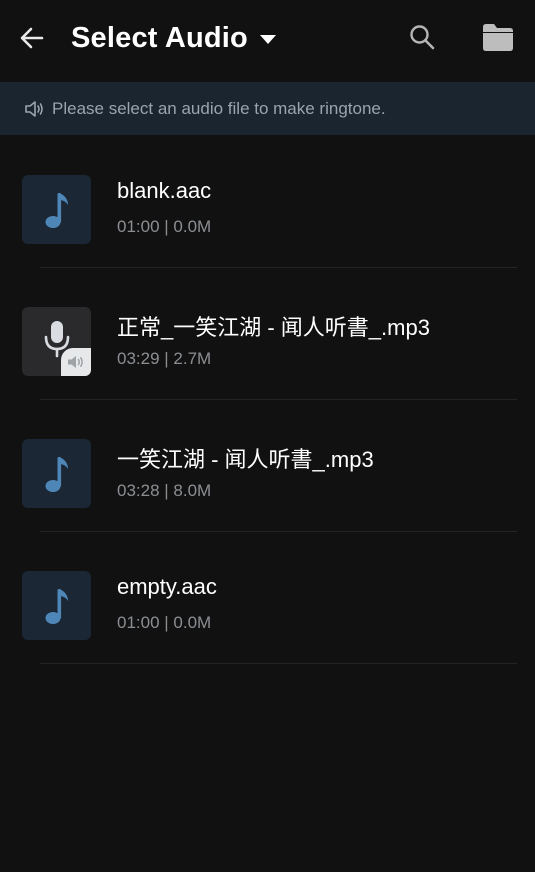 The width and height of the screenshot is (535, 872). Describe the element at coordinates (167, 586) in the screenshot. I see `file-name: empty.aac` at that location.